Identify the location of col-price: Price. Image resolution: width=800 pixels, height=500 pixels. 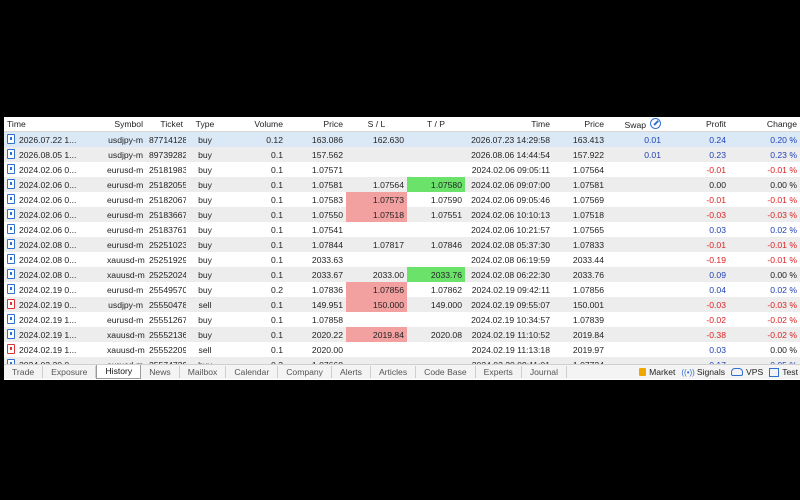
(316, 124).